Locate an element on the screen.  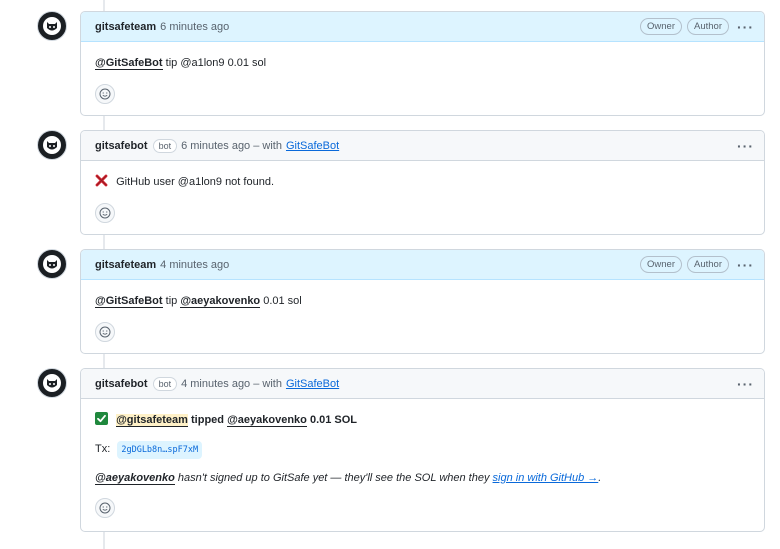
comment-text: @GitSafeBot tip @aeyakovenko 0.01 sol is located at coordinates (422, 301).